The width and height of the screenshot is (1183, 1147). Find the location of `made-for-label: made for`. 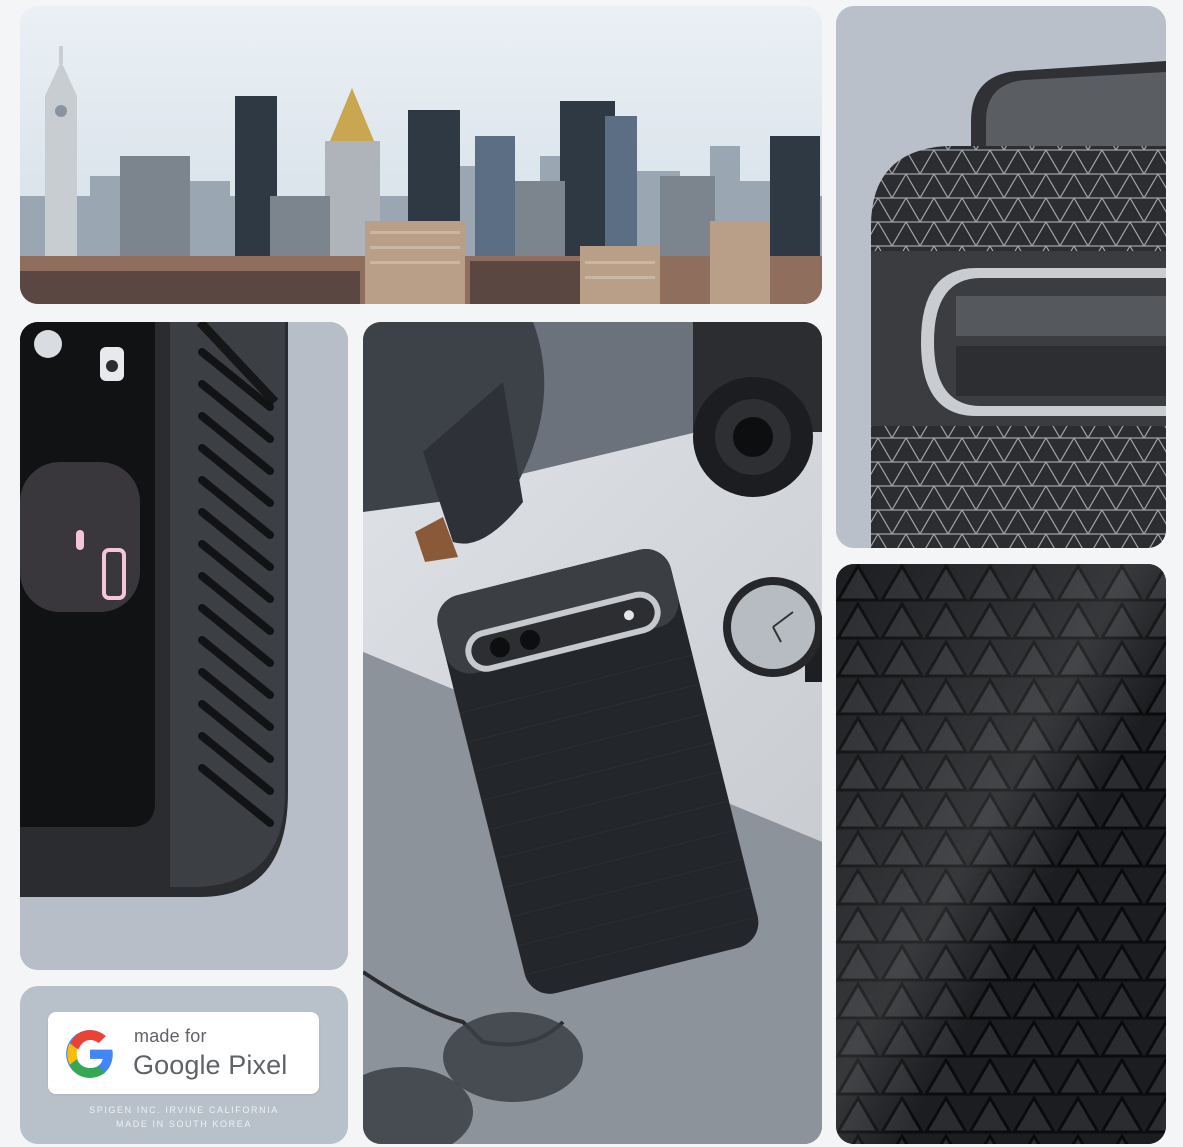

made-for-label: made for is located at coordinates (170, 1036).